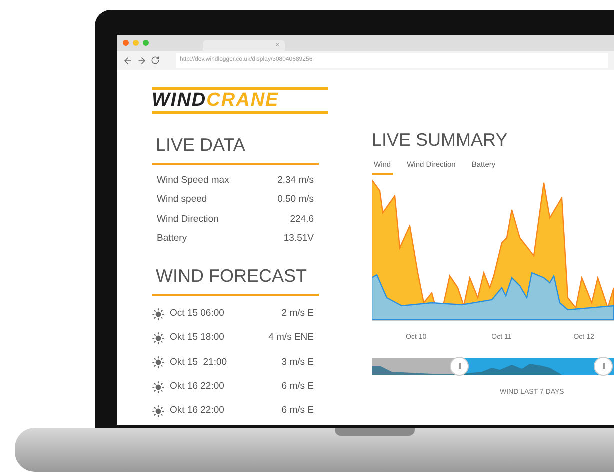 Image resolution: width=614 pixels, height=472 pixels. I want to click on data-value: 0.50 m/s, so click(296, 200).